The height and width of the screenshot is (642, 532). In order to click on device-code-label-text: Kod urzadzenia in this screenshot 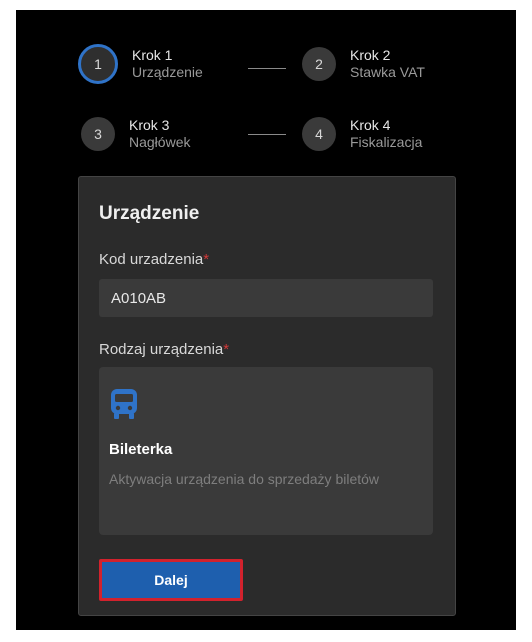, I will do `click(151, 259)`.